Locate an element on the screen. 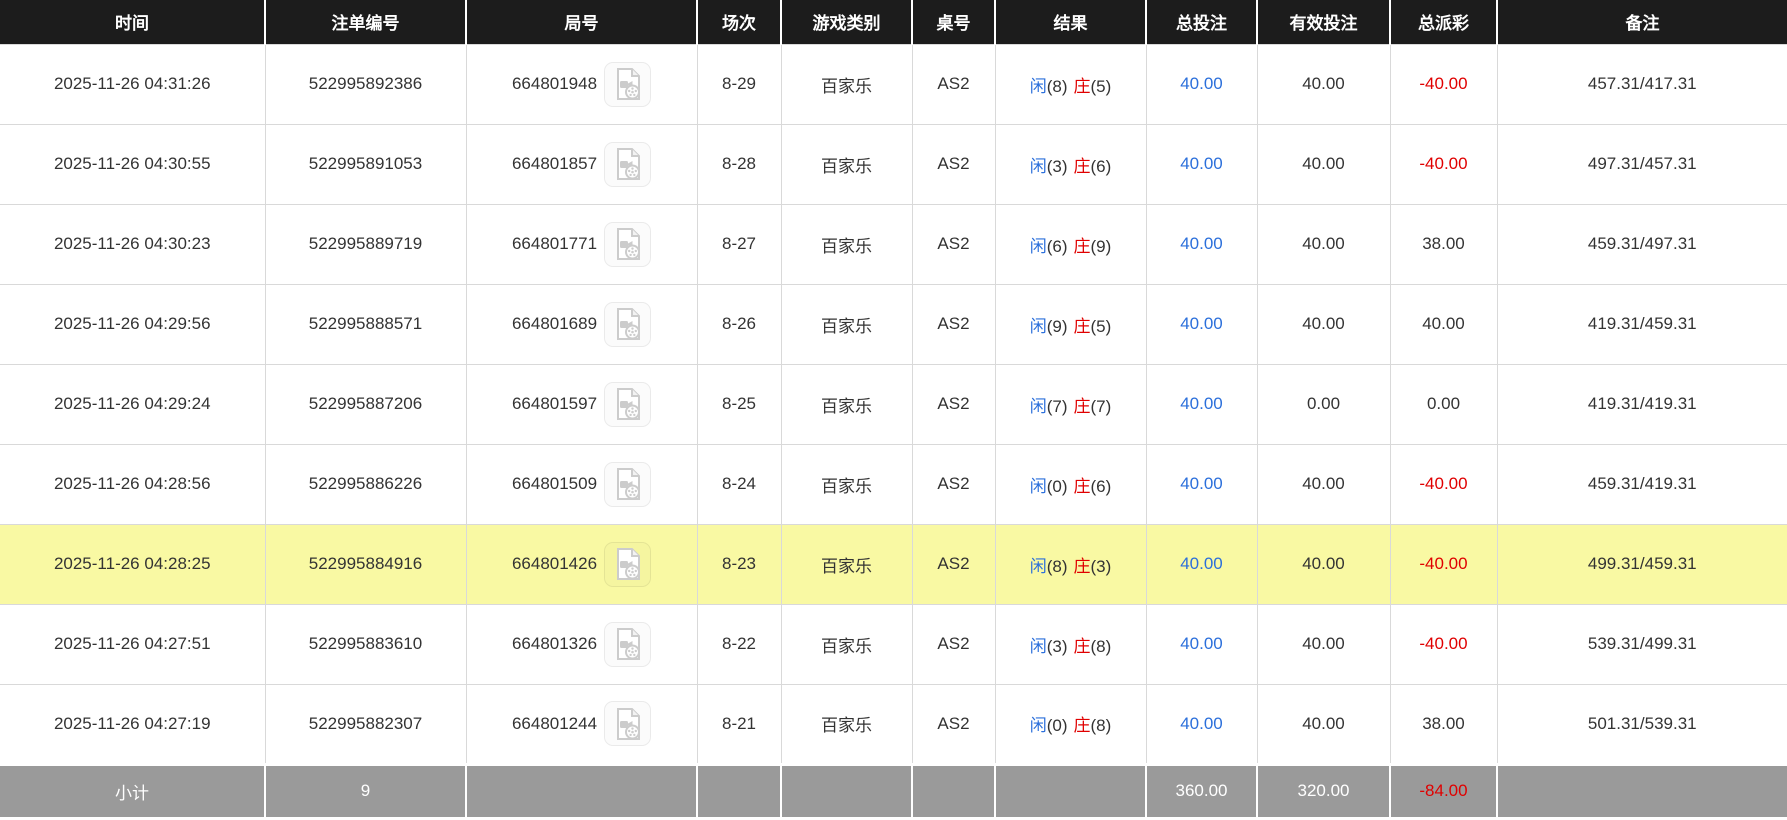 Image resolution: width=1787 pixels, height=820 pixels. cell-remark: 459.31/419.31 is located at coordinates (1641, 484).